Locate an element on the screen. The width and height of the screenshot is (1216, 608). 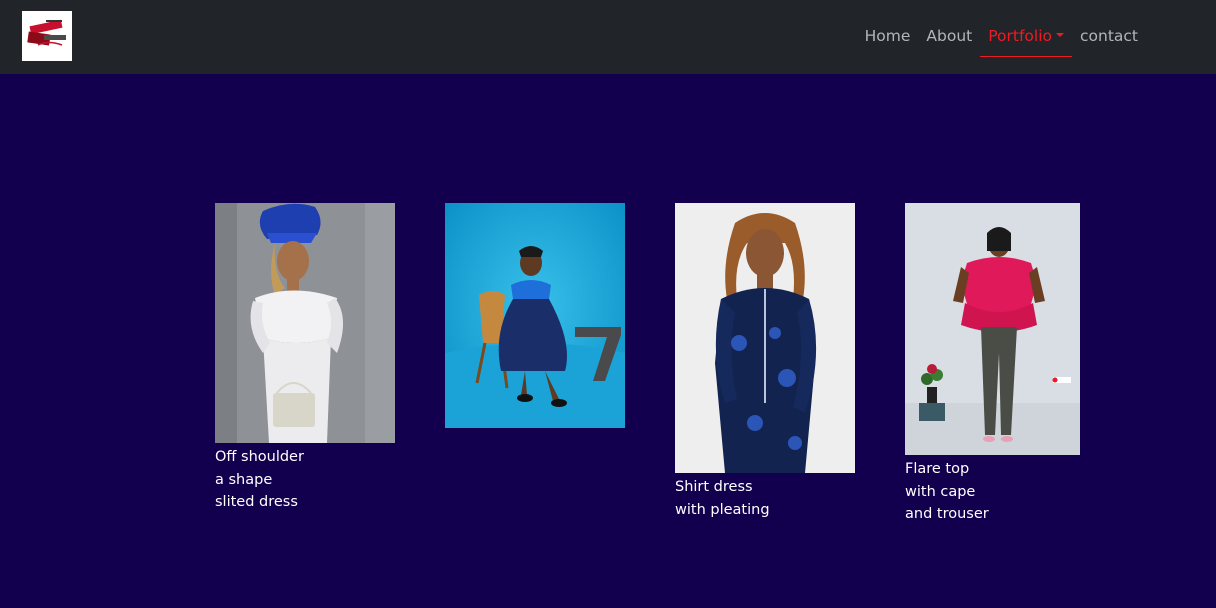
caption-line: and trouser is located at coordinates (947, 514).